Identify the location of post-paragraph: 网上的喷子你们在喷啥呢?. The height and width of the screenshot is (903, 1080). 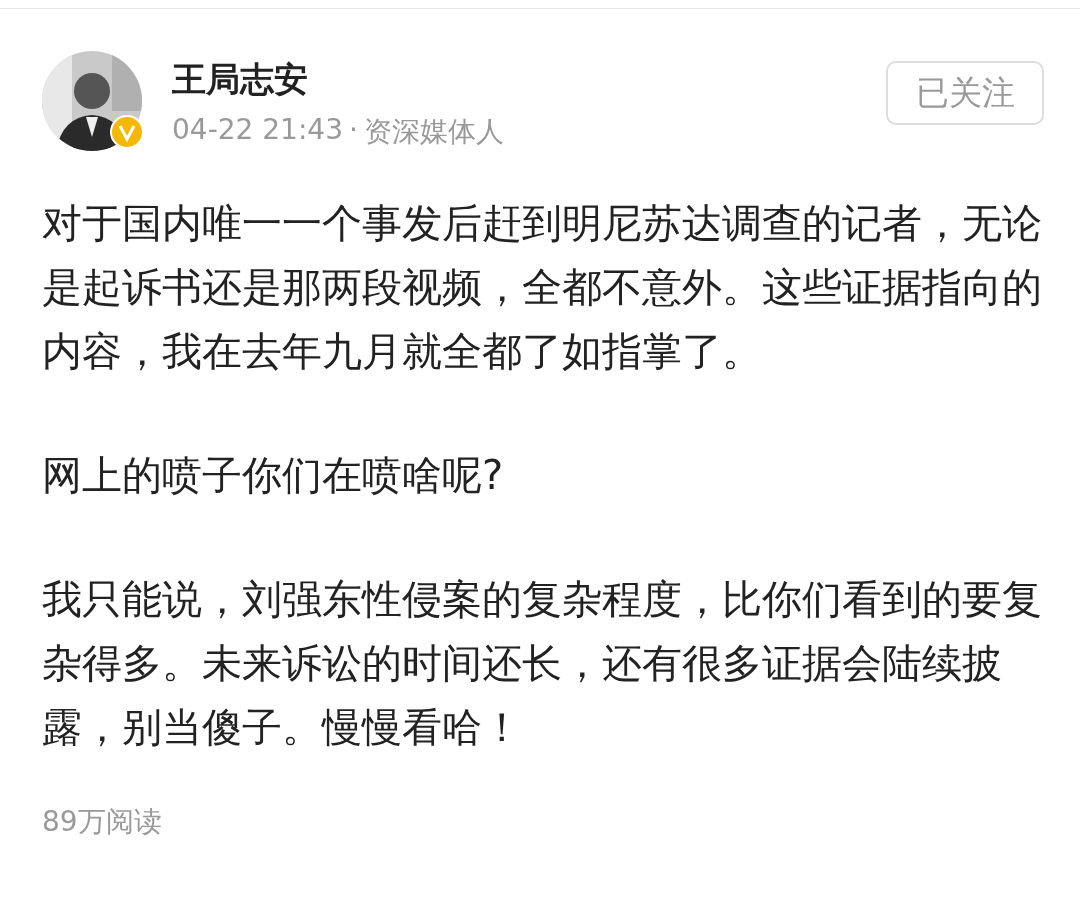
(273, 475).